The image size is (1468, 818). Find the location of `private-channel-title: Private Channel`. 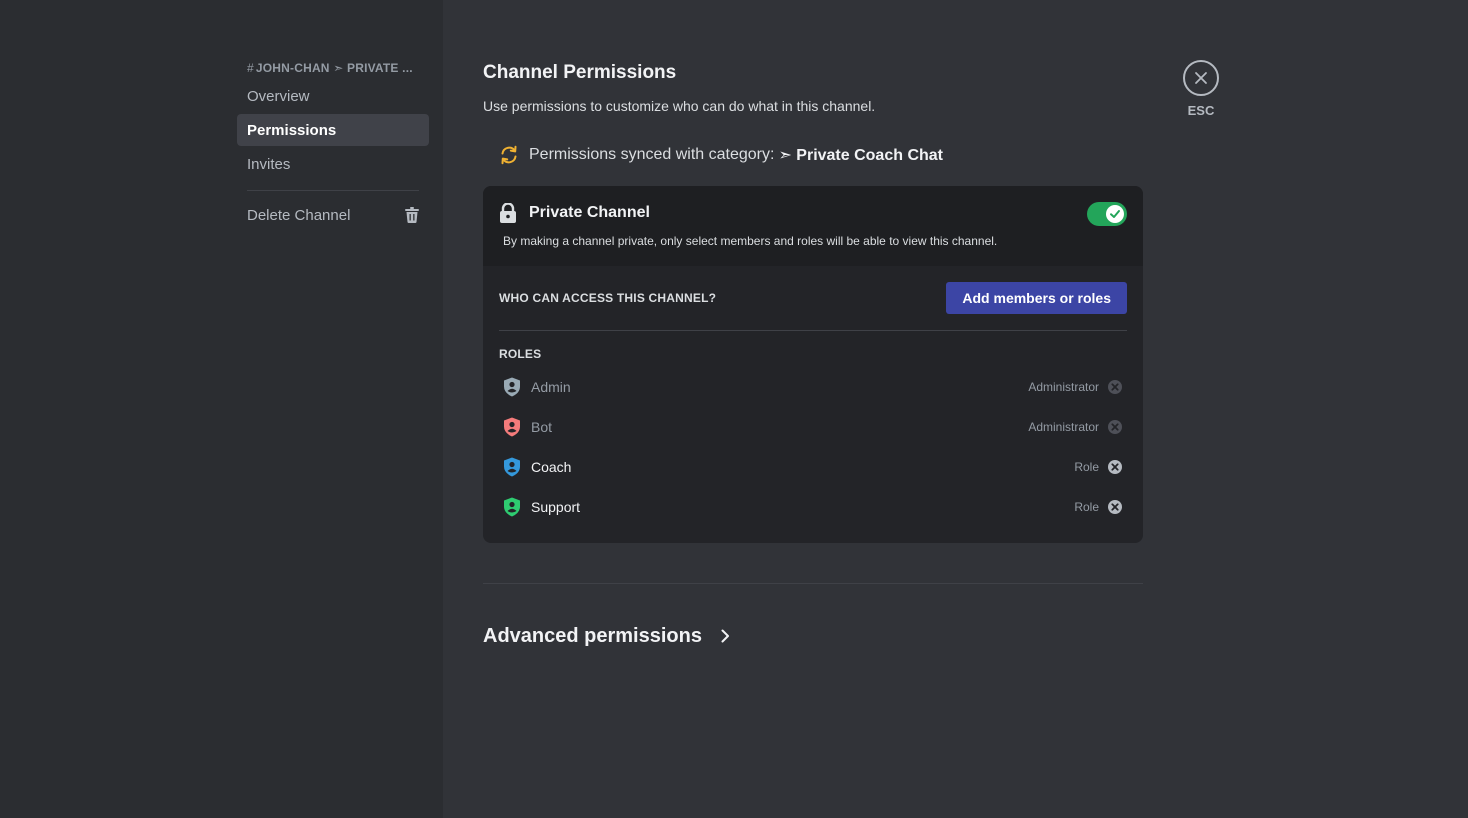

private-channel-title: Private Channel is located at coordinates (589, 212).